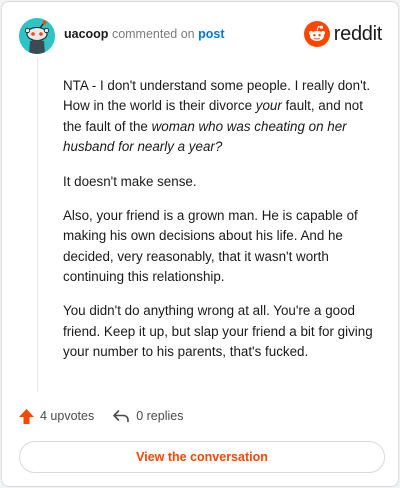 The height and width of the screenshot is (488, 400). I want to click on comment-meta: uacoop commented on post, so click(144, 34).